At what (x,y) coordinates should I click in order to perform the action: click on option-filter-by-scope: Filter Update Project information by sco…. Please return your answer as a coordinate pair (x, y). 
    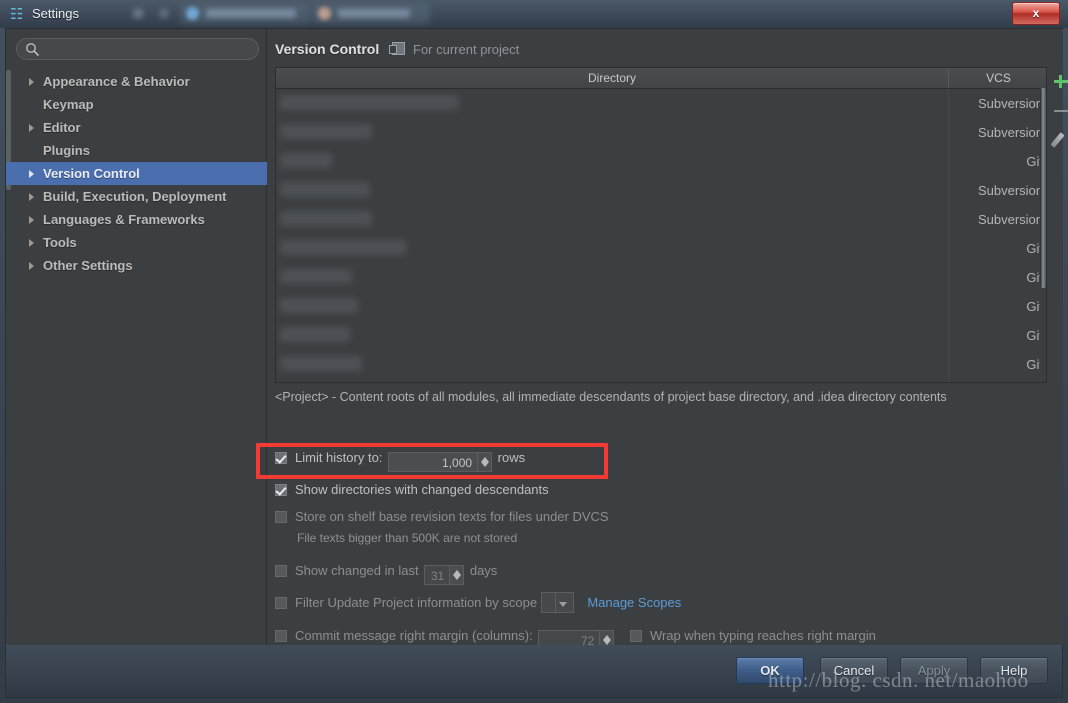
    Looking at the image, I should click on (478, 603).